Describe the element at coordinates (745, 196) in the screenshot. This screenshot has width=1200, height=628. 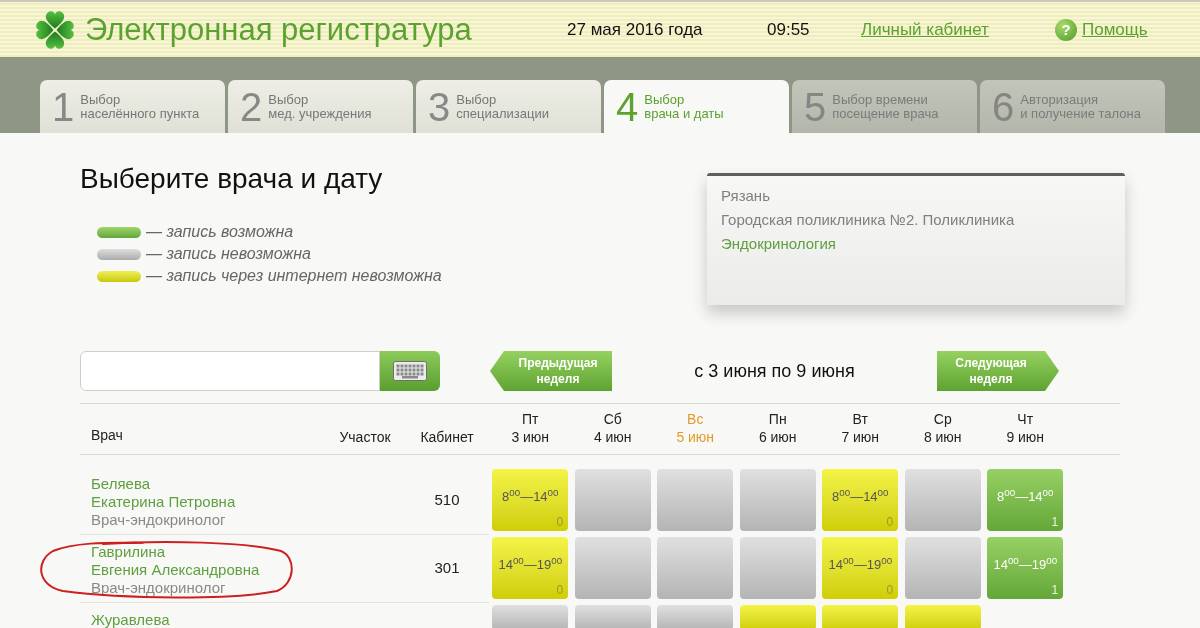
I see `selected-city: Рязань` at that location.